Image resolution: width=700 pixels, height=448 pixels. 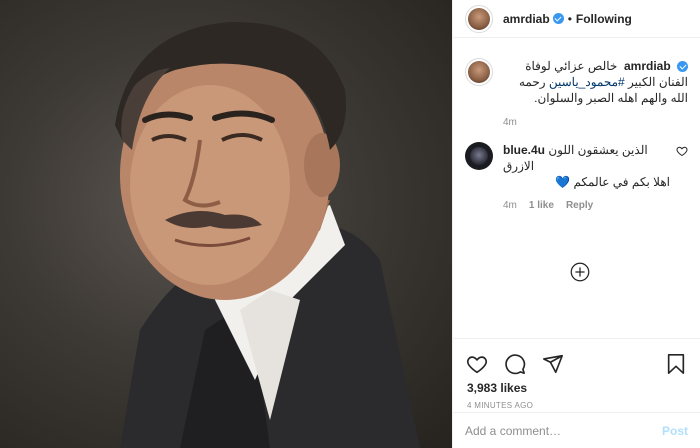 I want to click on caption-avatar, so click(x=479, y=72).